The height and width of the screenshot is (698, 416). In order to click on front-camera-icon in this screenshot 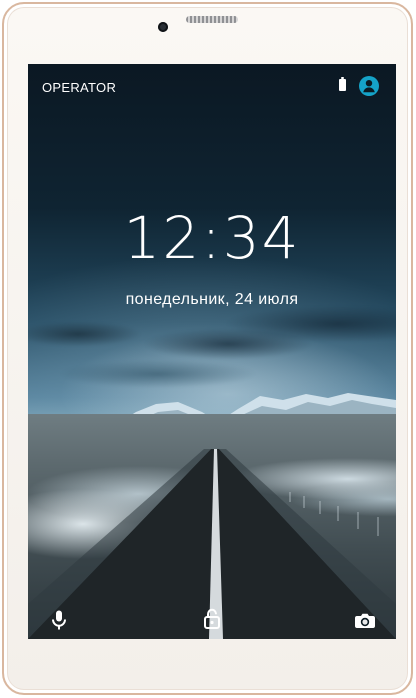, I will do `click(163, 27)`.